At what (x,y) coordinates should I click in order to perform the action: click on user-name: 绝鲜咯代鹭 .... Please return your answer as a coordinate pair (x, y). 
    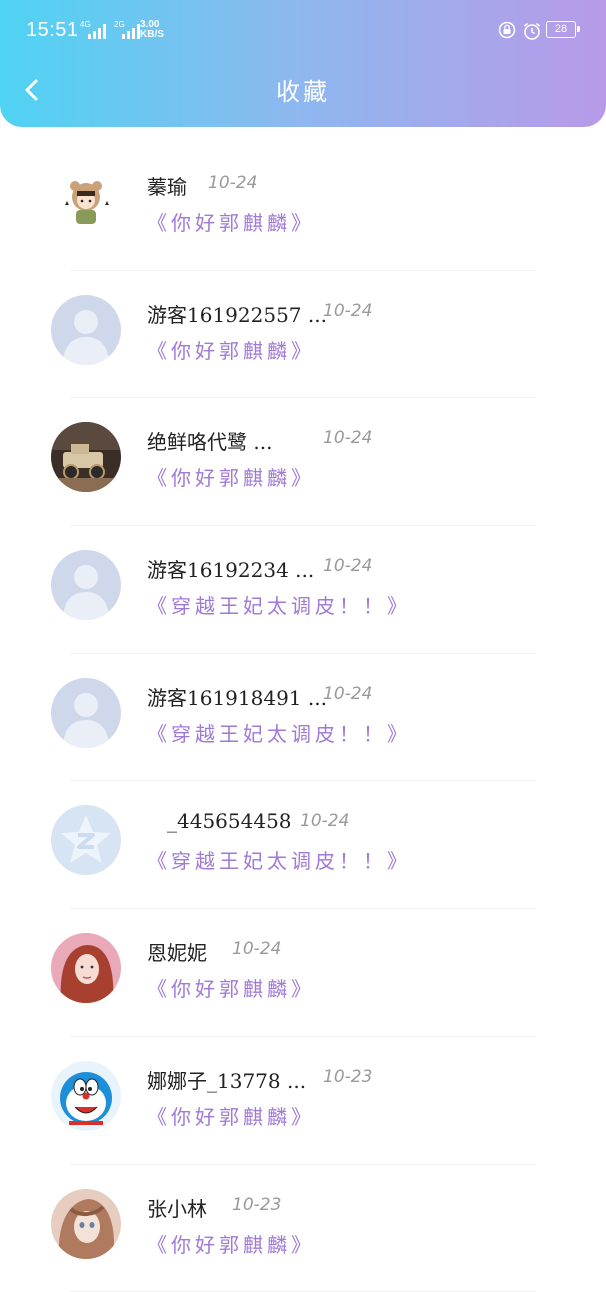
    Looking at the image, I should click on (209, 440).